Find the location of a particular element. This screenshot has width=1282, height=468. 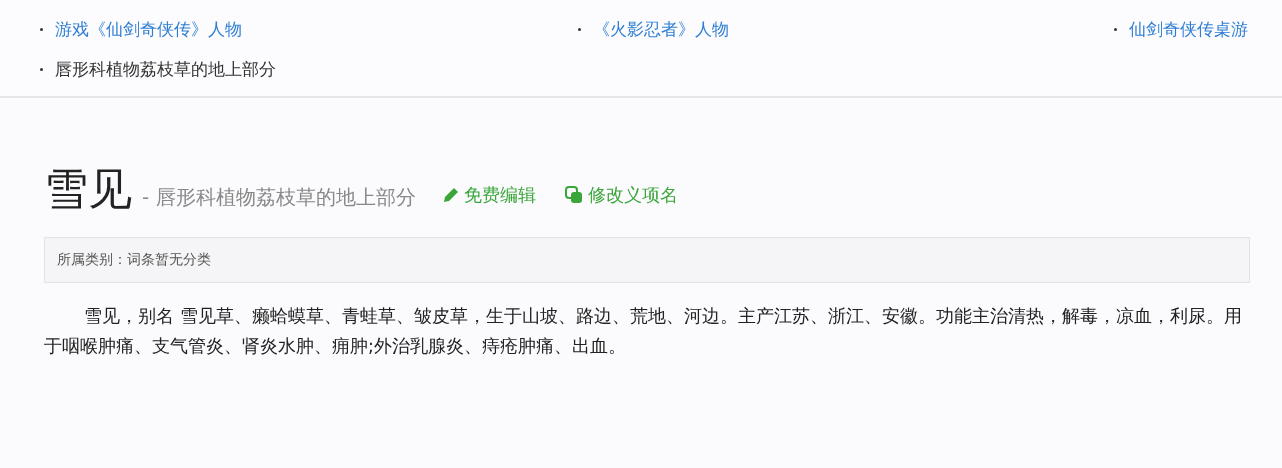

related-link: 游戏《仙剑奇侠传》人物 is located at coordinates (148, 29).